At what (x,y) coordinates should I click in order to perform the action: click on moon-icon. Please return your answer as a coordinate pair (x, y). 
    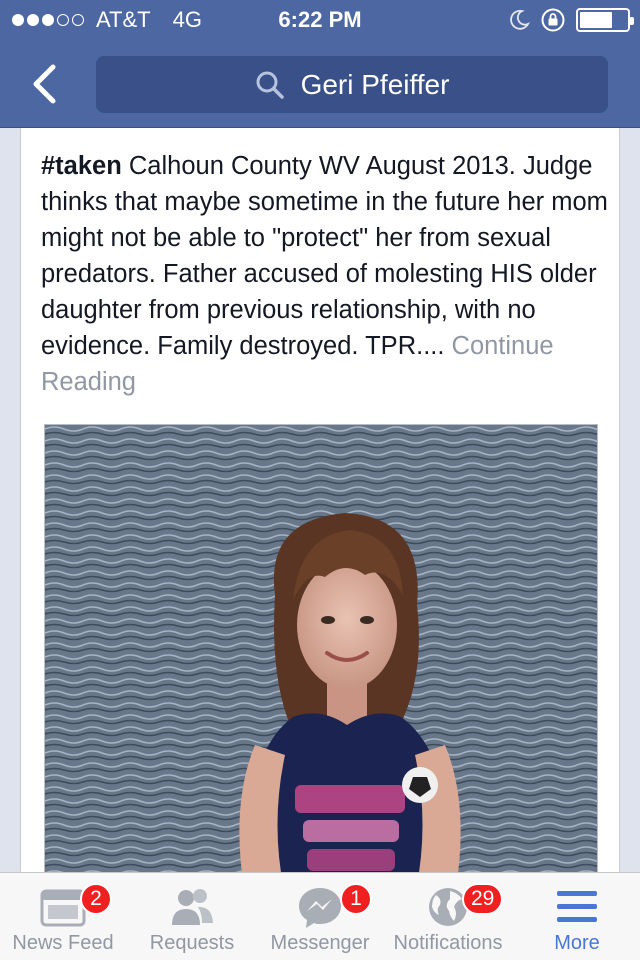
    Looking at the image, I should click on (520, 19).